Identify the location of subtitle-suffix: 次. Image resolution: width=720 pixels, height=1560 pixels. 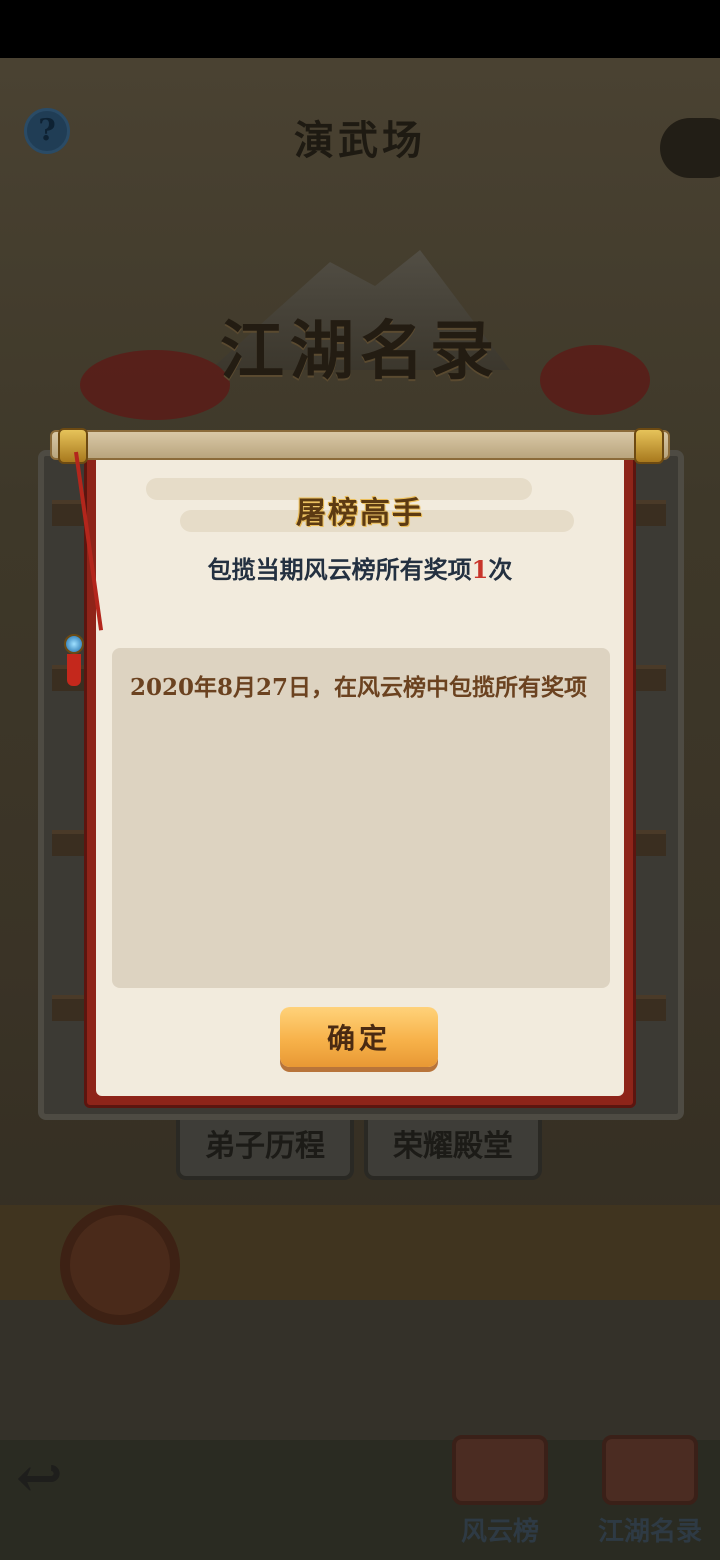
(500, 569).